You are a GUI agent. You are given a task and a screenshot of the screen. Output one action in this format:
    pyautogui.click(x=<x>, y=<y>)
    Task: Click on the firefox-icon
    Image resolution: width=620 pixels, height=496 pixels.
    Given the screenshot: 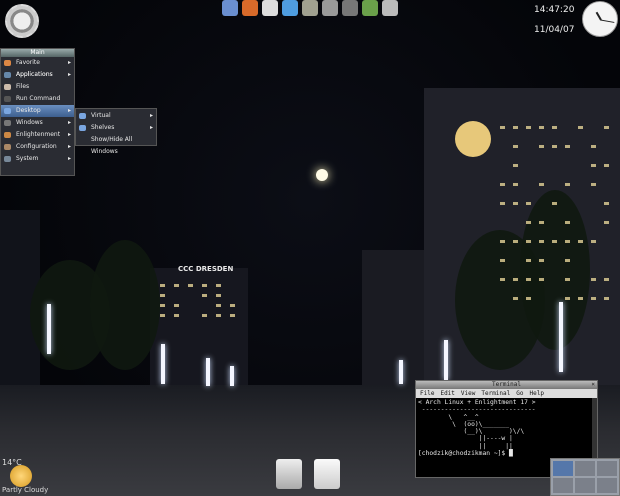 What is the action you would take?
    pyautogui.click(x=250, y=8)
    